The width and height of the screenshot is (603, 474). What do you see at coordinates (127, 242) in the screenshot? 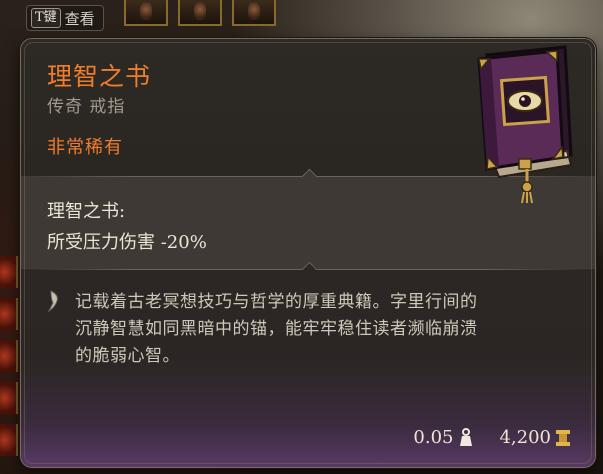
I see `passive-effect: 所受压力伤害 -20%` at bounding box center [127, 242].